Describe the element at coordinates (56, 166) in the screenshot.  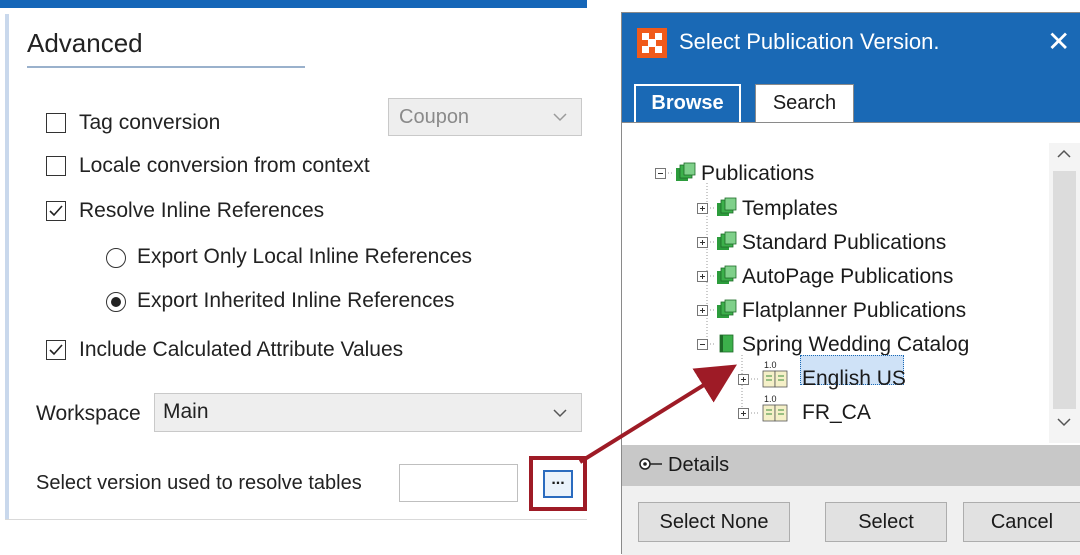
I see `locale-conversion-checkbox` at that location.